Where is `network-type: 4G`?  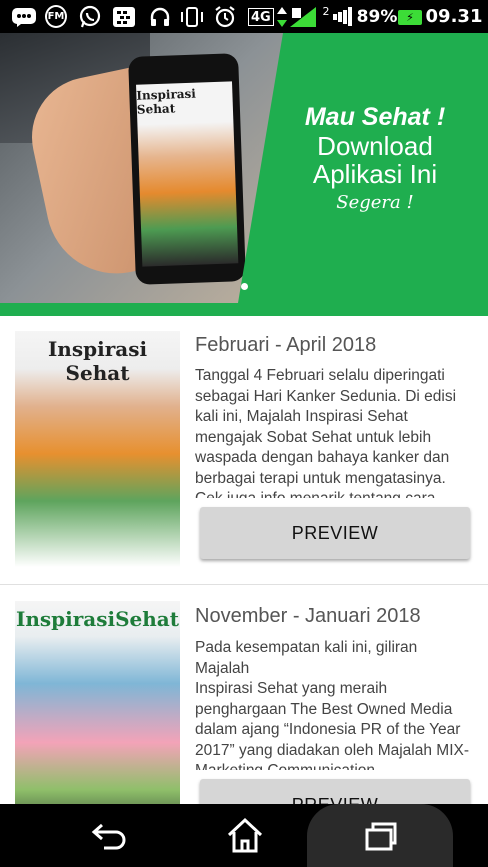
network-type: 4G is located at coordinates (261, 17).